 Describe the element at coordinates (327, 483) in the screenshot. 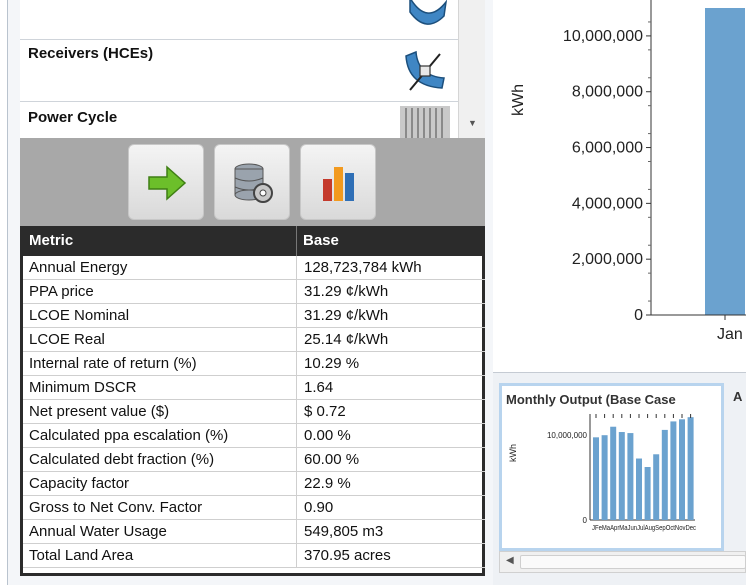

I see `metric-value: 22.9 %` at that location.